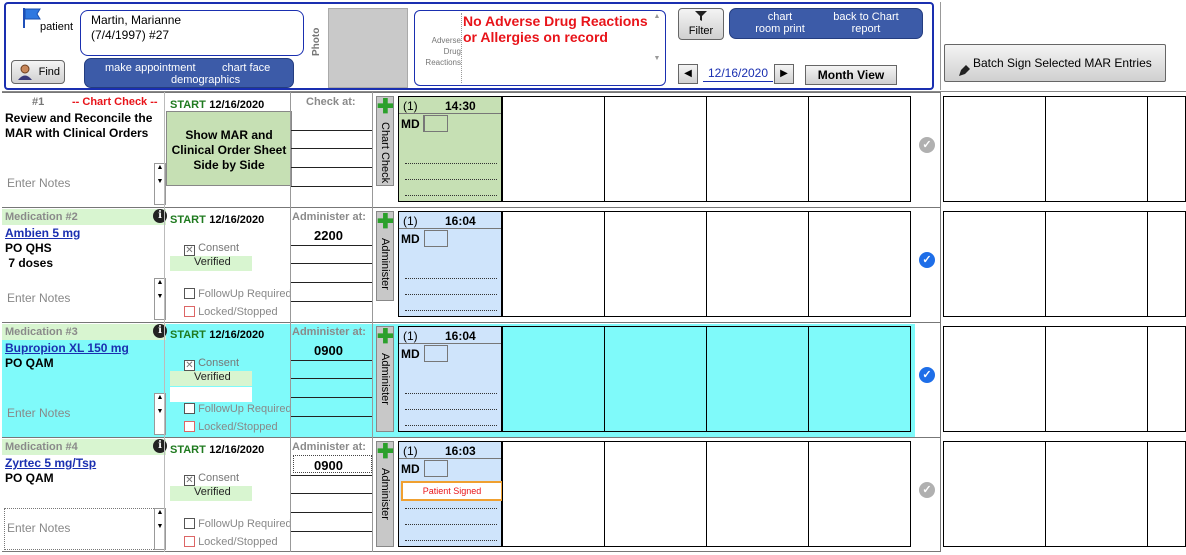 The image size is (1186, 555). I want to click on drug-link: Zyrtec 5 mg/Tsp, so click(50, 463).